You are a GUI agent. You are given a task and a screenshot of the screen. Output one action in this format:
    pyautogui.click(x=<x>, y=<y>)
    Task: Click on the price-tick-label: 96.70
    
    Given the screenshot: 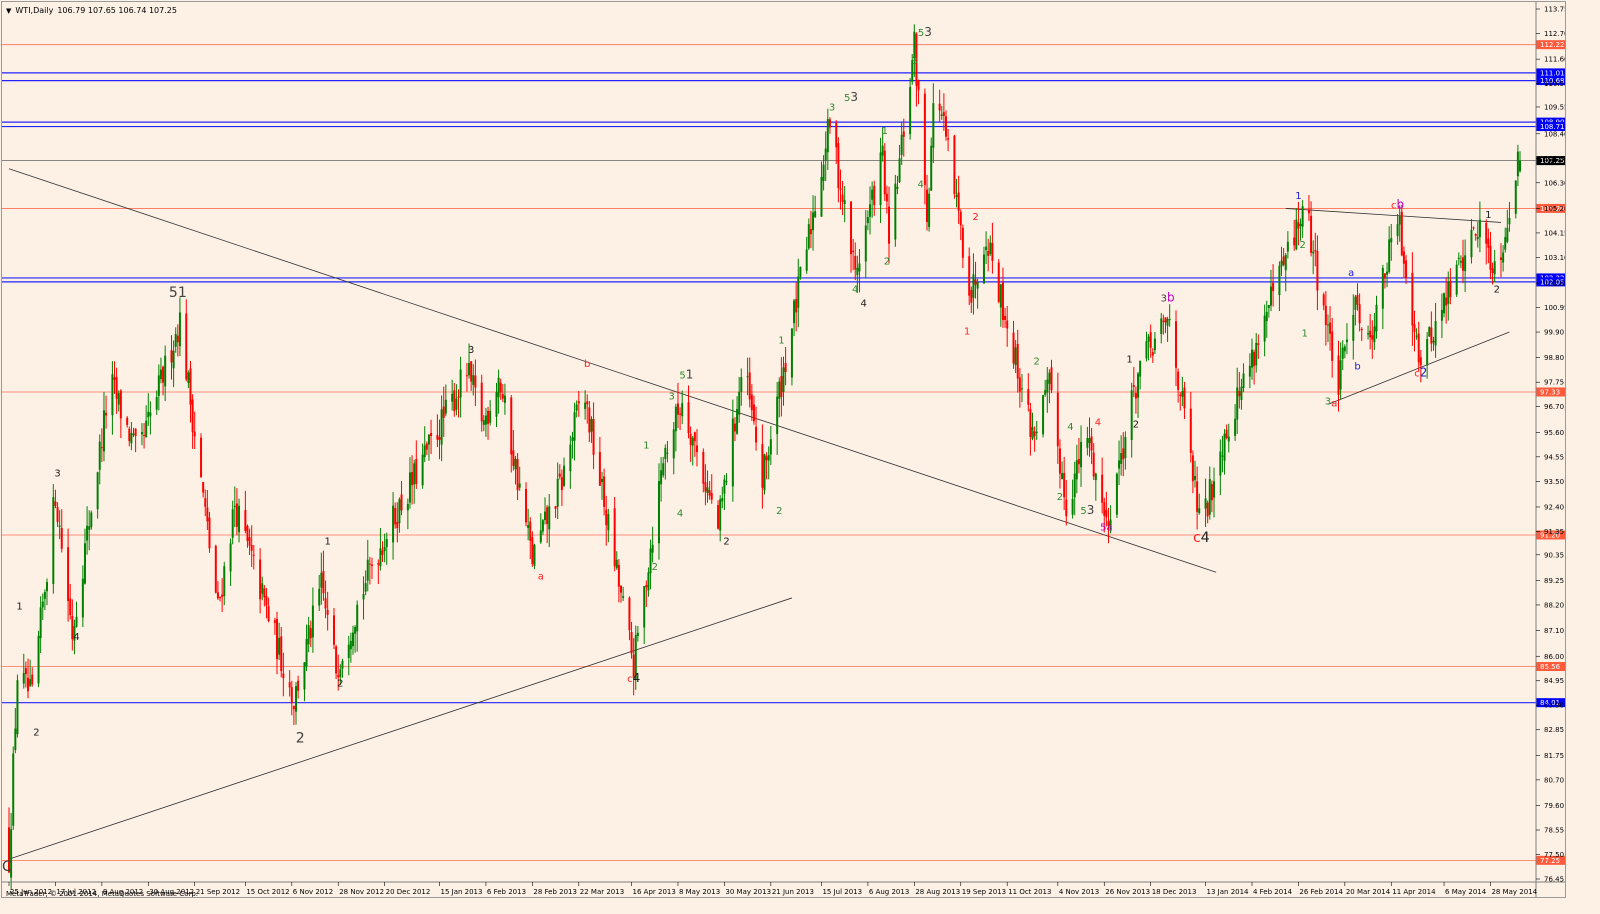 What is the action you would take?
    pyautogui.click(x=1554, y=407)
    